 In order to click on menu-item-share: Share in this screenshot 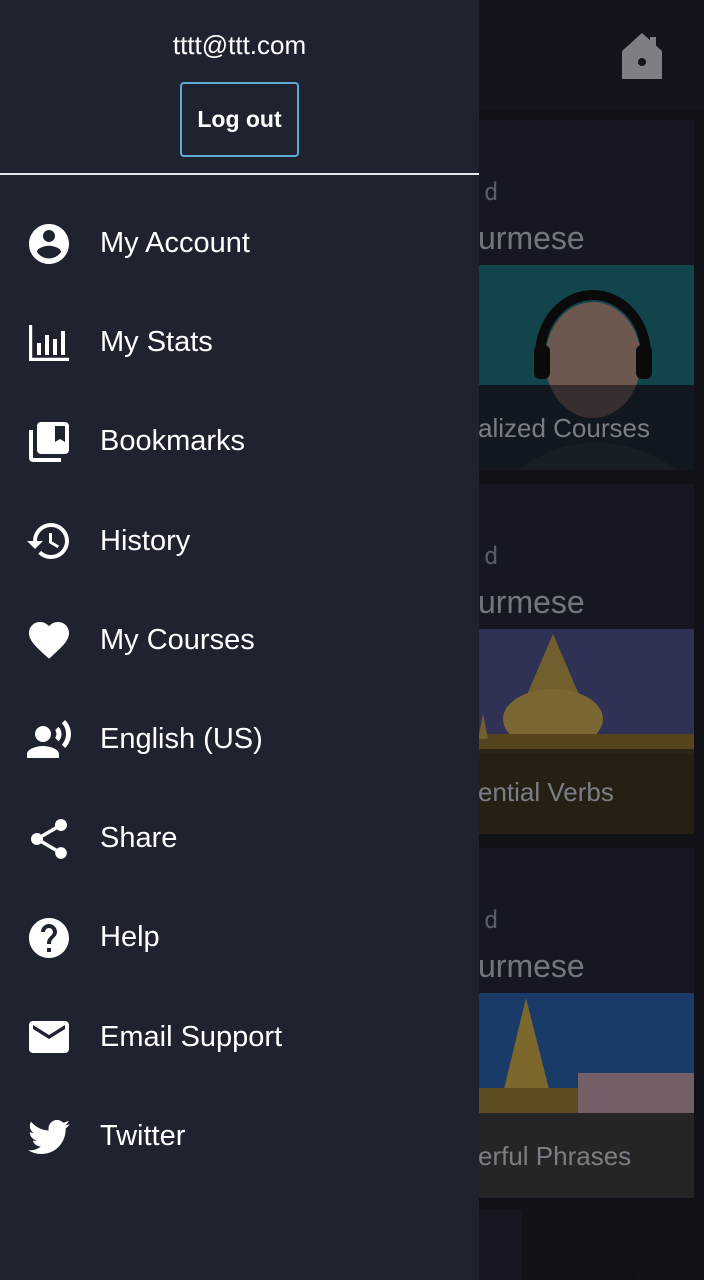, I will do `click(239, 838)`.